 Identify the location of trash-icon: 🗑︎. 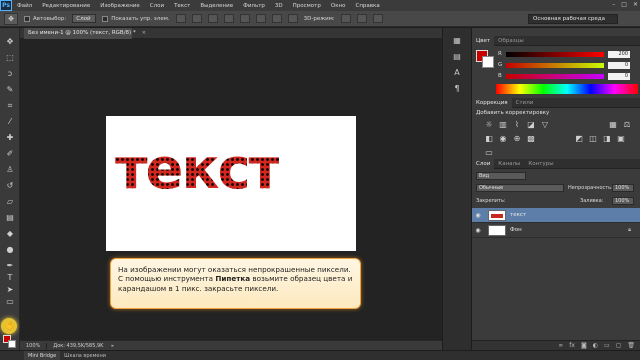
(631, 345).